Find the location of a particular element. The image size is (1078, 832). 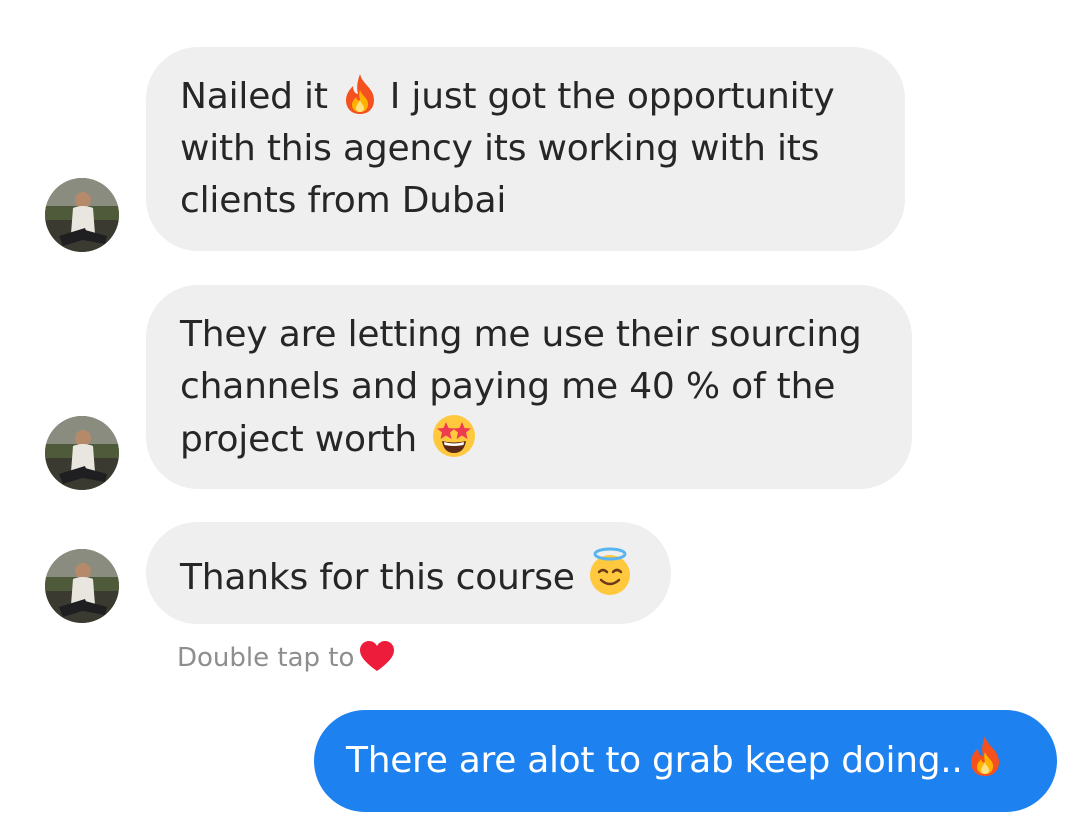

message-text: clients from Dubai is located at coordinates (343, 200).